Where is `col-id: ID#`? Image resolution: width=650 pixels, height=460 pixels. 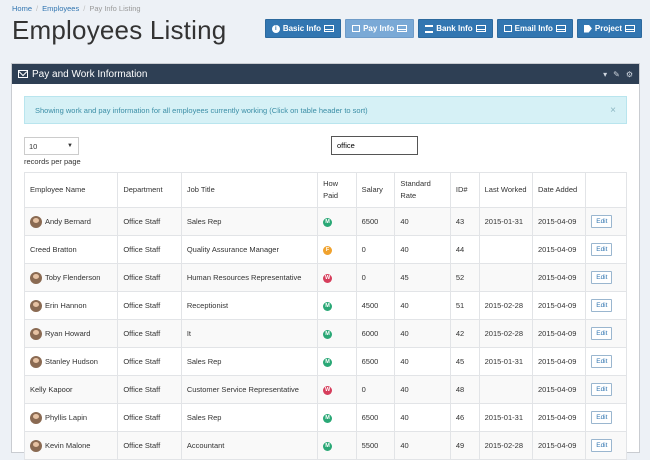 col-id: ID# is located at coordinates (464, 190).